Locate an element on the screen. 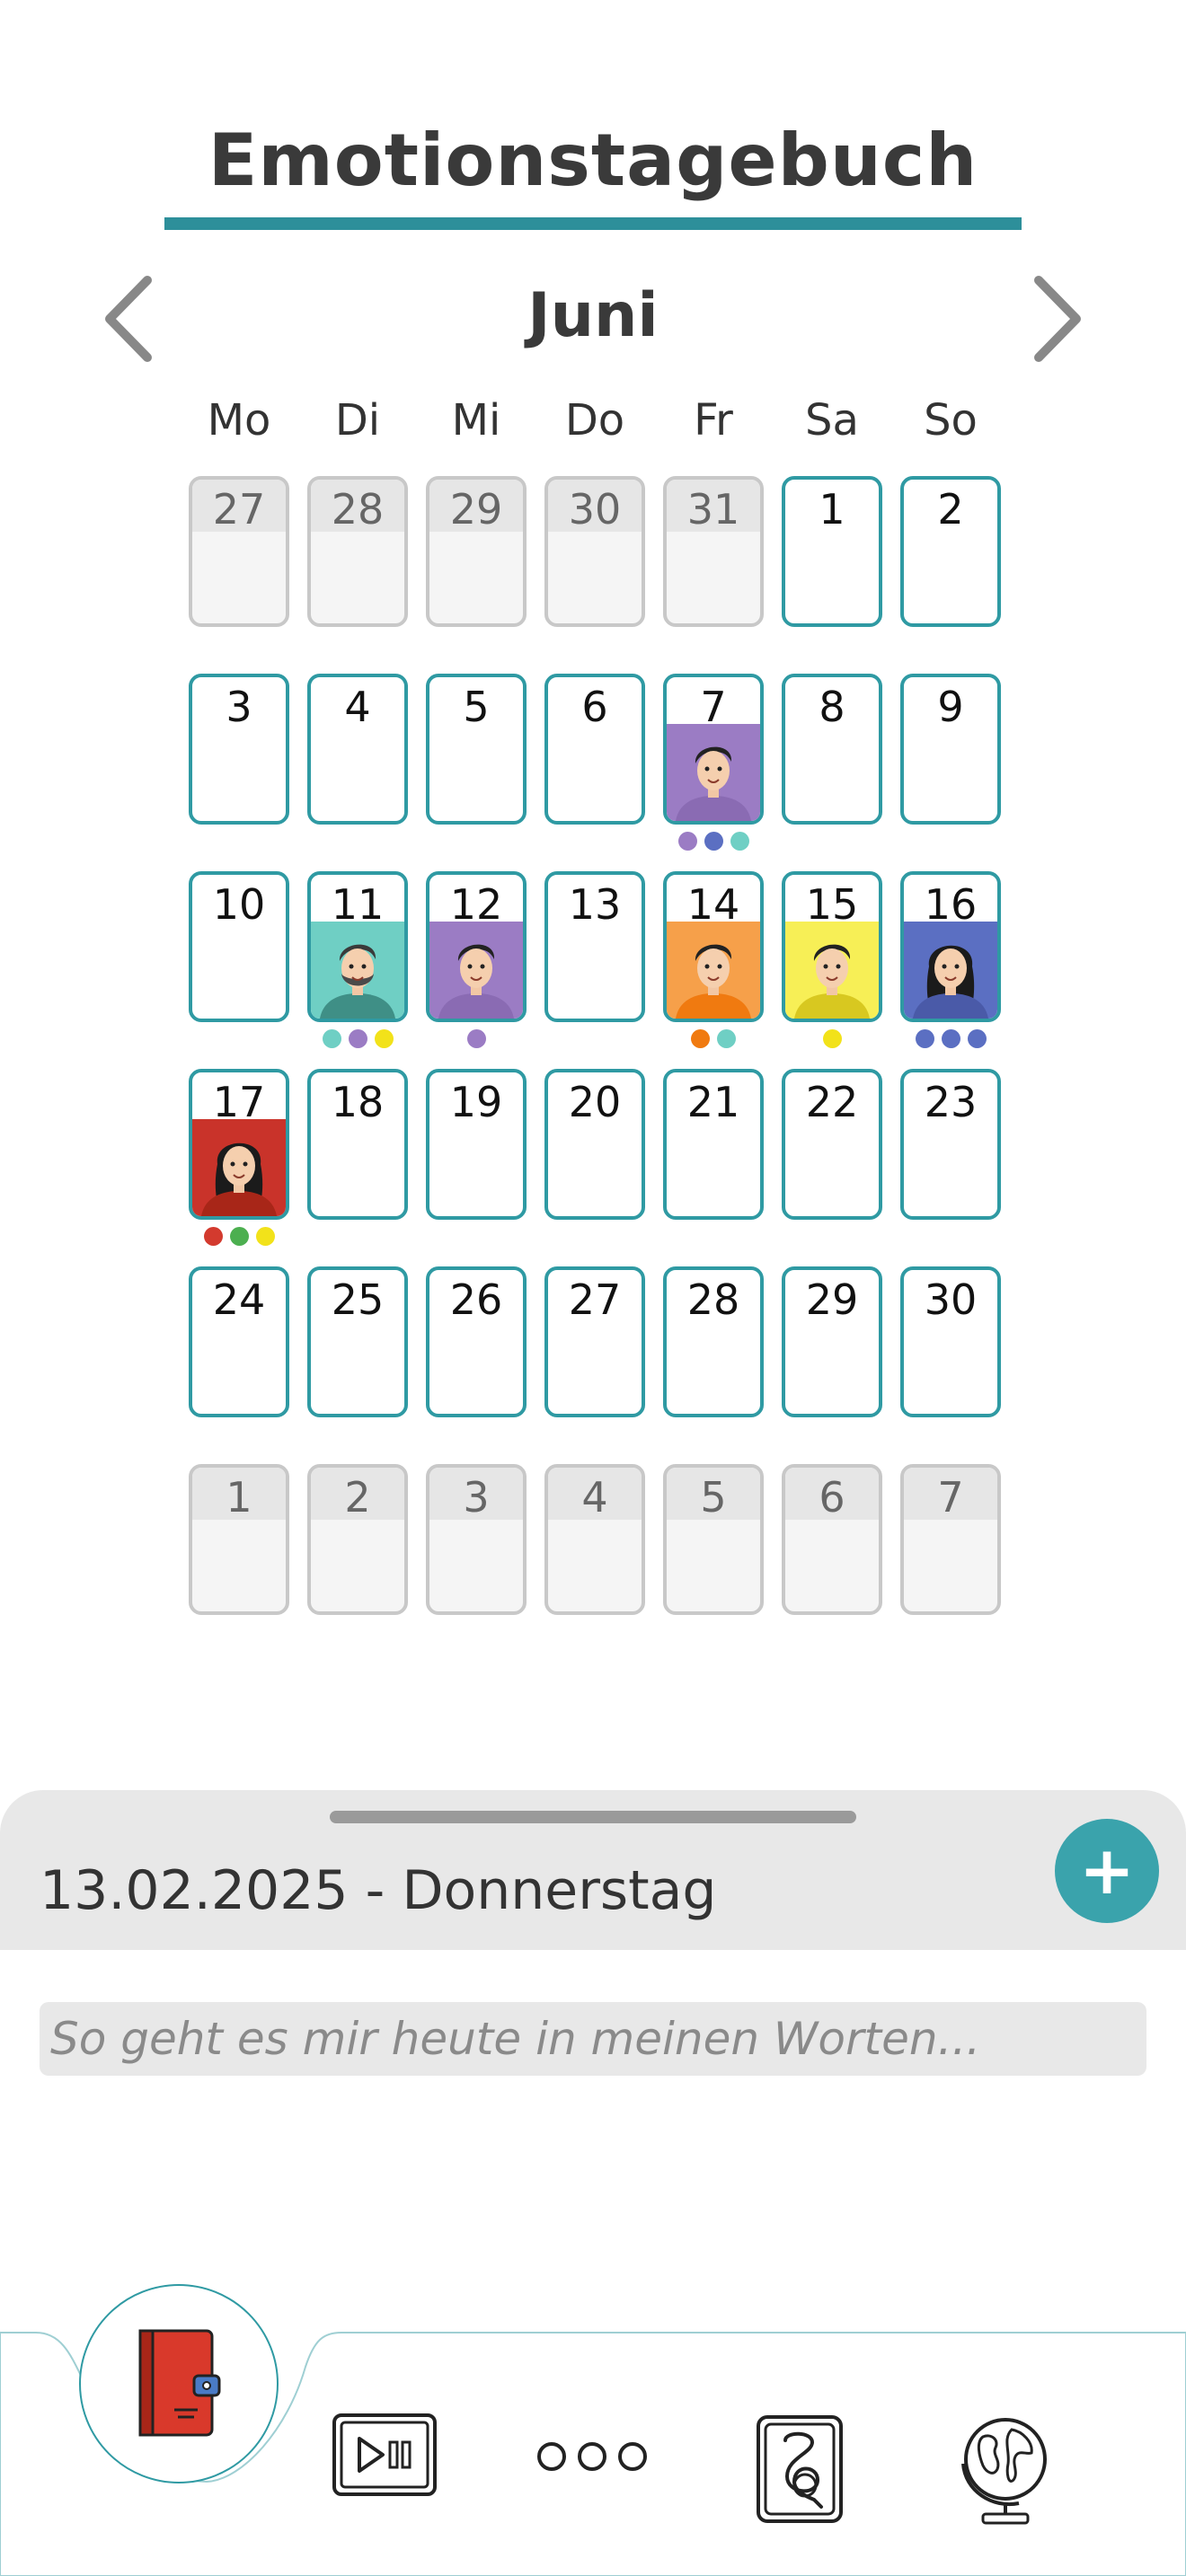 This screenshot has width=1186, height=2576. calendar-day-outside-month: 3 is located at coordinates (476, 1539).